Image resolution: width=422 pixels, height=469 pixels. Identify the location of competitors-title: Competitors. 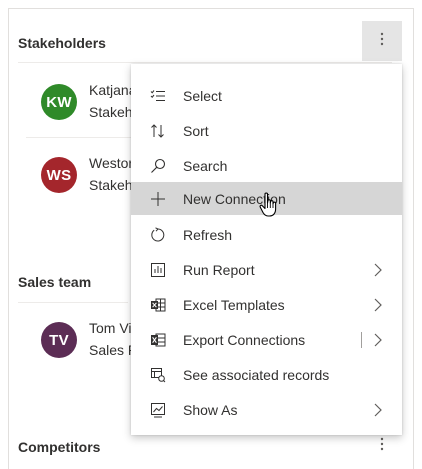
(59, 447).